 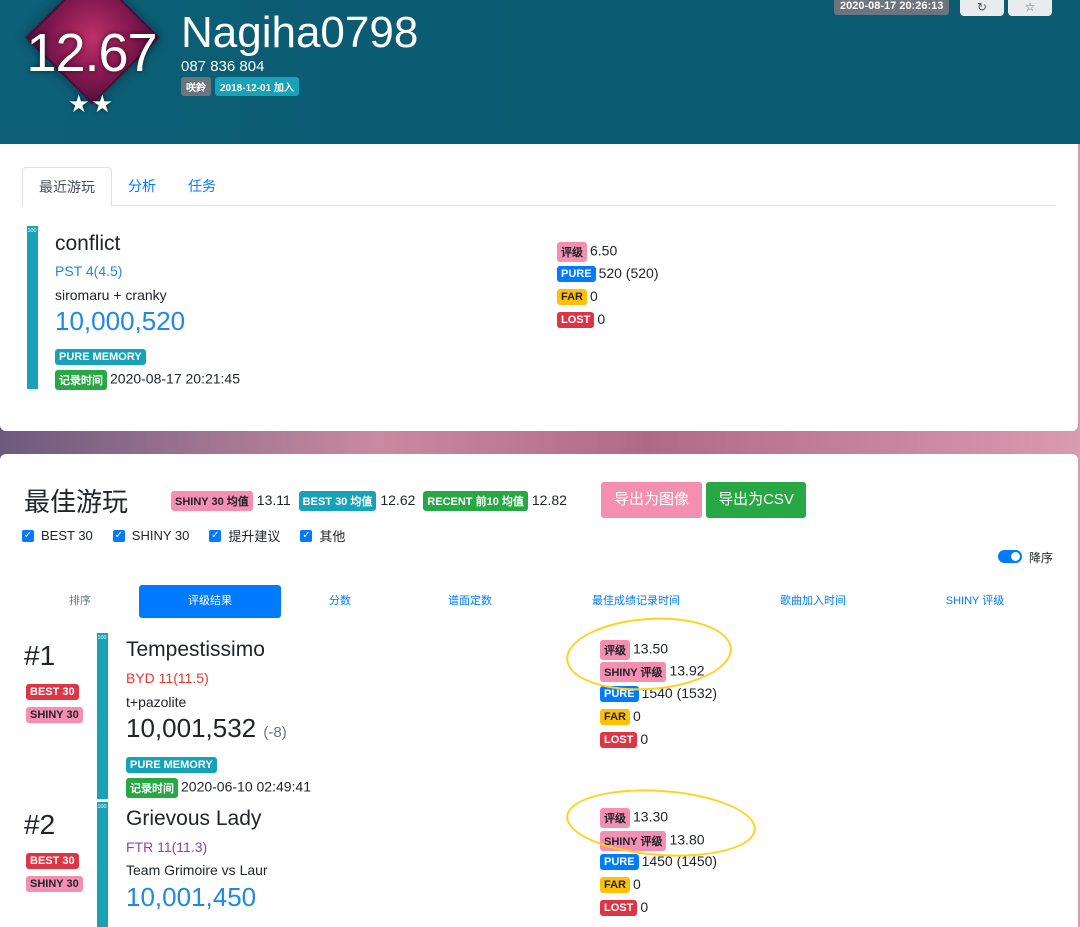 I want to click on record-time: 记录时间 2020-08-17 20:21:45, so click(x=147, y=380).